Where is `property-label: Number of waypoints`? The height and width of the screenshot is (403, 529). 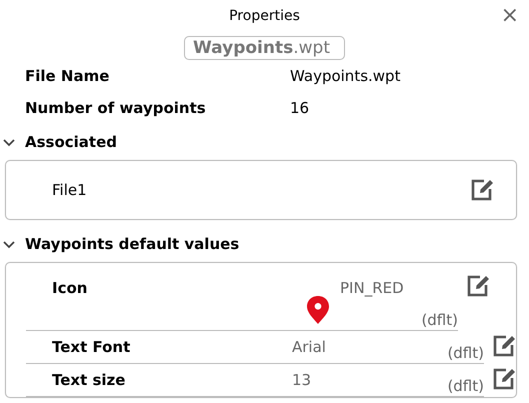
property-label: Number of waypoints is located at coordinates (116, 108).